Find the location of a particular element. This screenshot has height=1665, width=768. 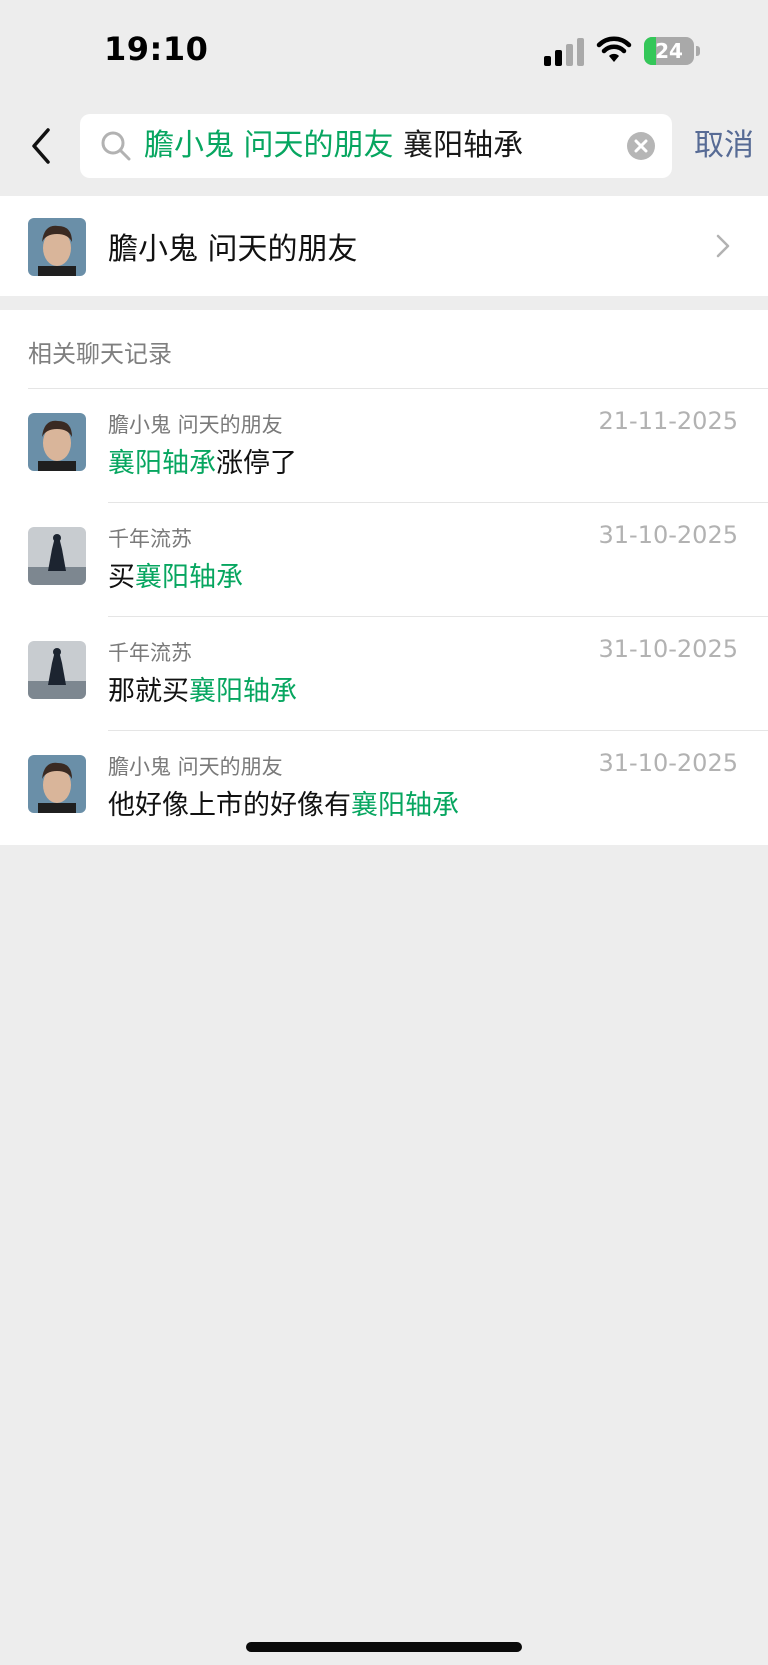

battery-level: 24 is located at coordinates (669, 51).